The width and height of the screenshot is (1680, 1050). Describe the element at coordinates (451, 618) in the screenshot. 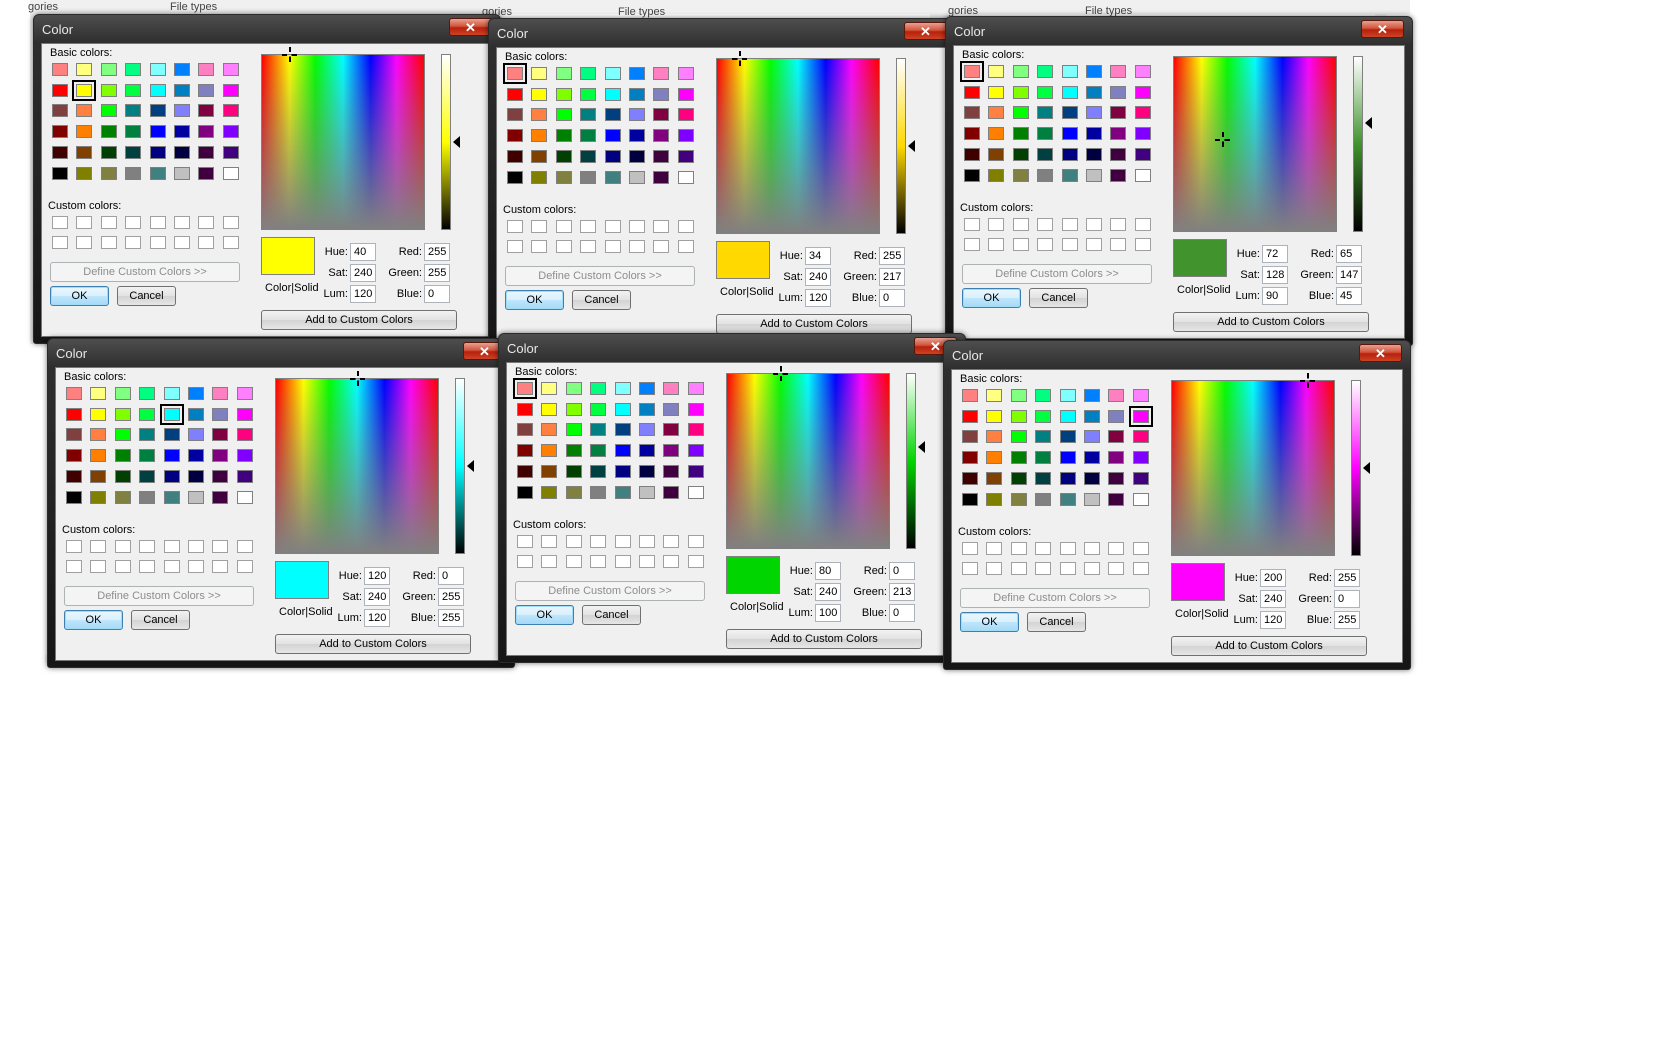

I see `blue-input: 255` at that location.